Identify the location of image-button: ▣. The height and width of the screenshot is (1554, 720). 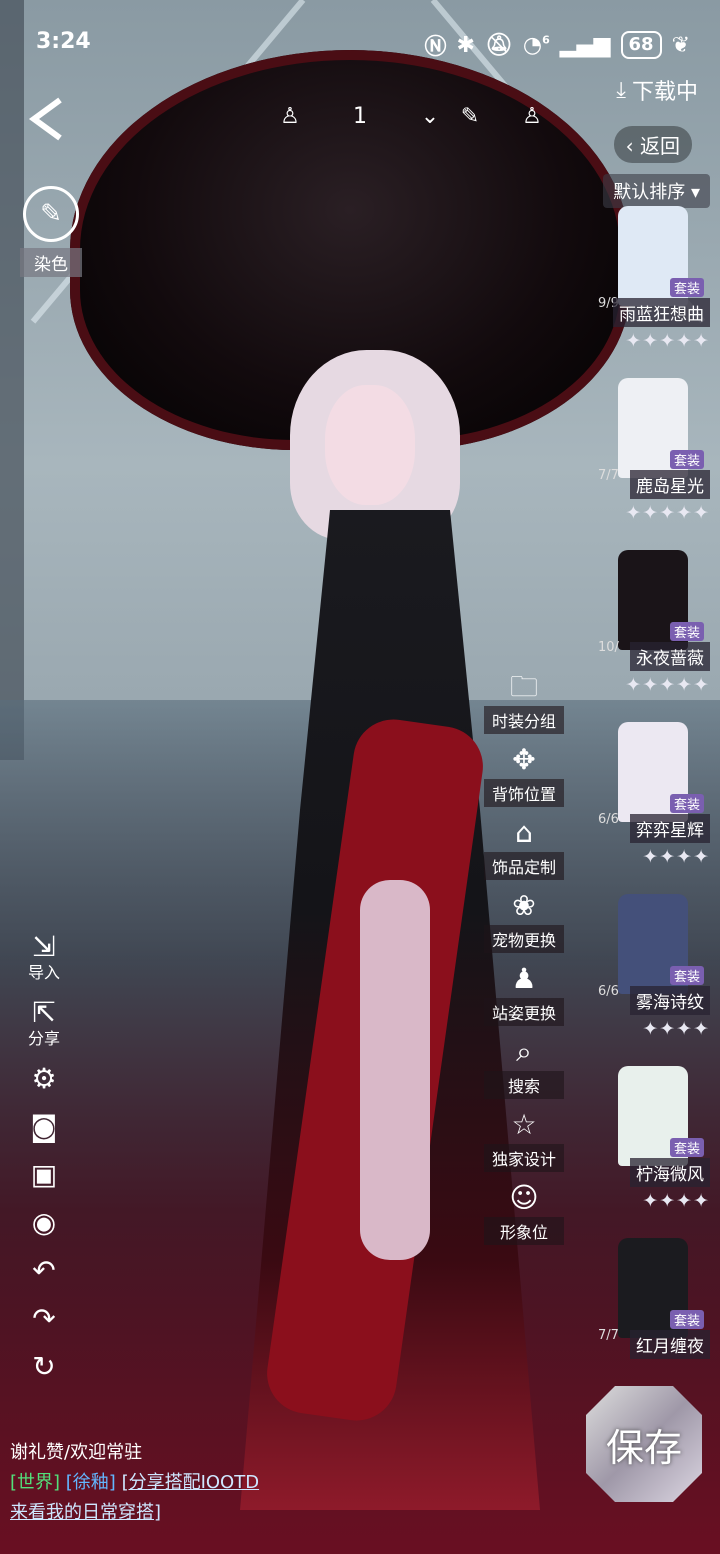
(44, 1175).